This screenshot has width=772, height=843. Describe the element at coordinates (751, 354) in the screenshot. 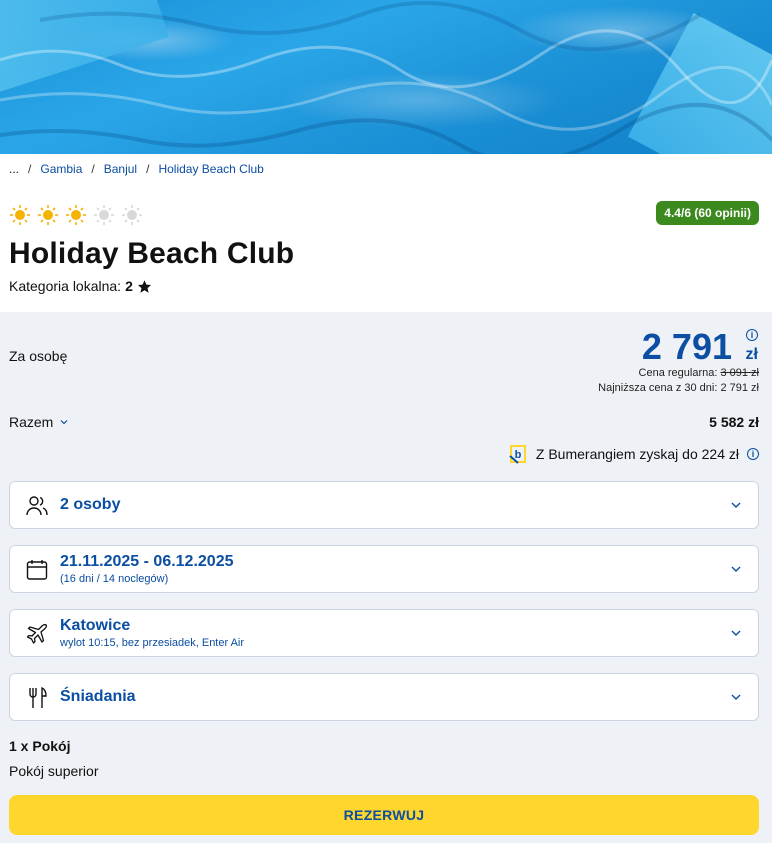

I see `price-currency: zł` at that location.